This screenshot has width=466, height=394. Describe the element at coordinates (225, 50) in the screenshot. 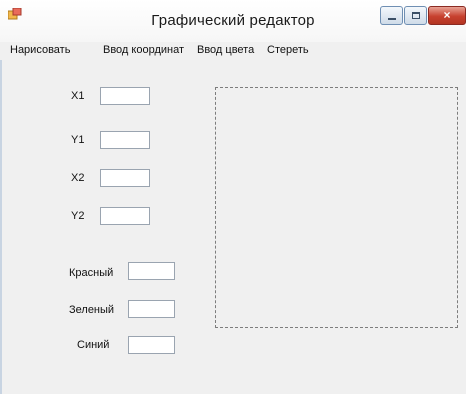

I see `menu-item-input-color: Ввод цвета` at that location.